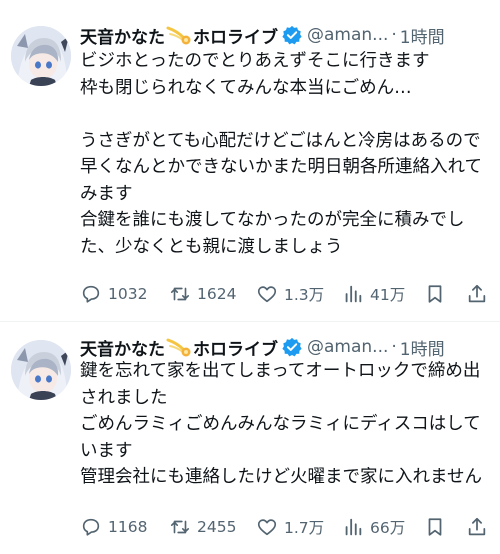 The image size is (500, 554). Describe the element at coordinates (304, 295) in the screenshot. I see `like-count: 1.3万` at that location.